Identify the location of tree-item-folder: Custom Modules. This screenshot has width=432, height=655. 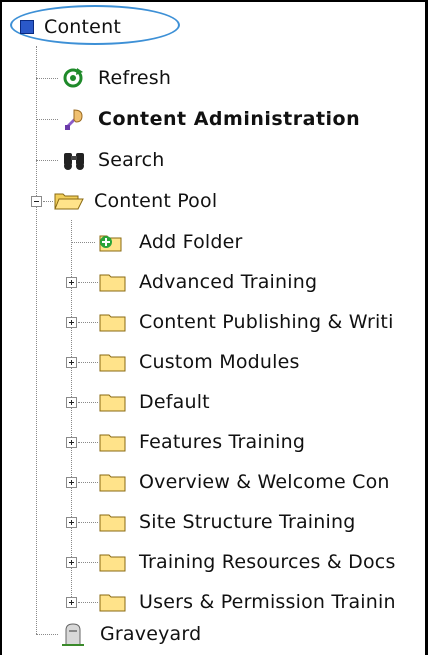
(199, 362).